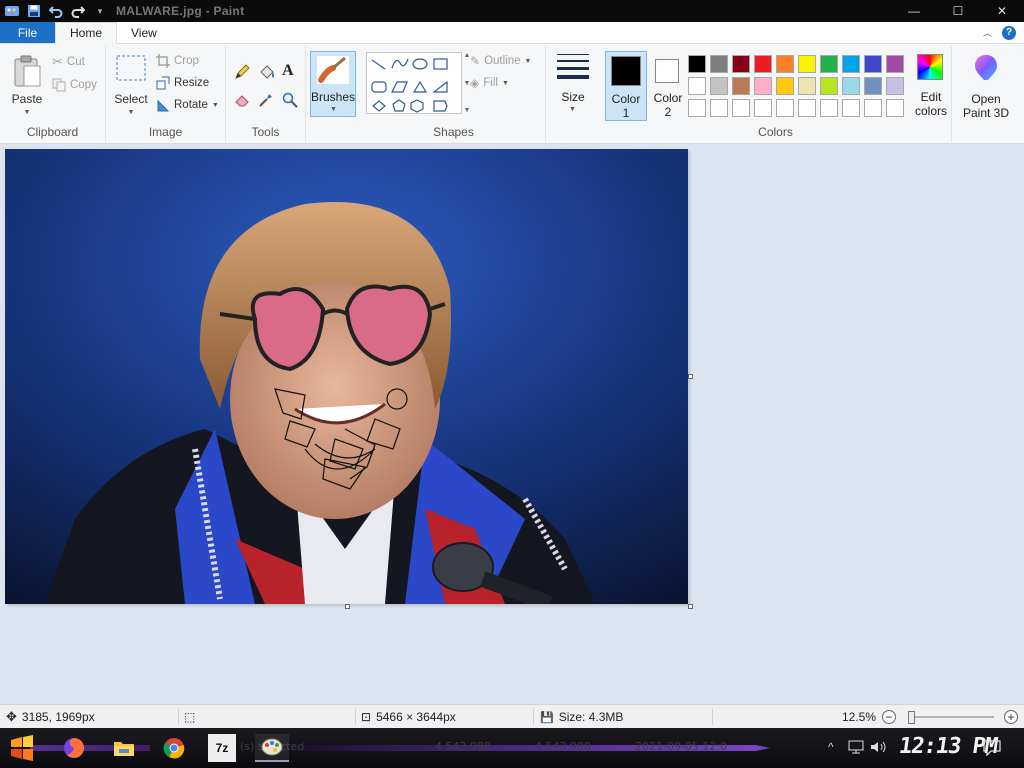 The image size is (1024, 768). I want to click on outline-button: ✎ Outline ▼, so click(500, 61).